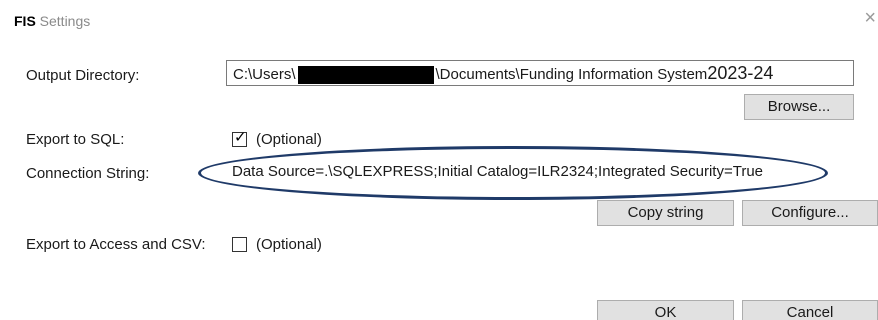 The image size is (878, 320). I want to click on export-sql-optional: (Optional), so click(289, 139).